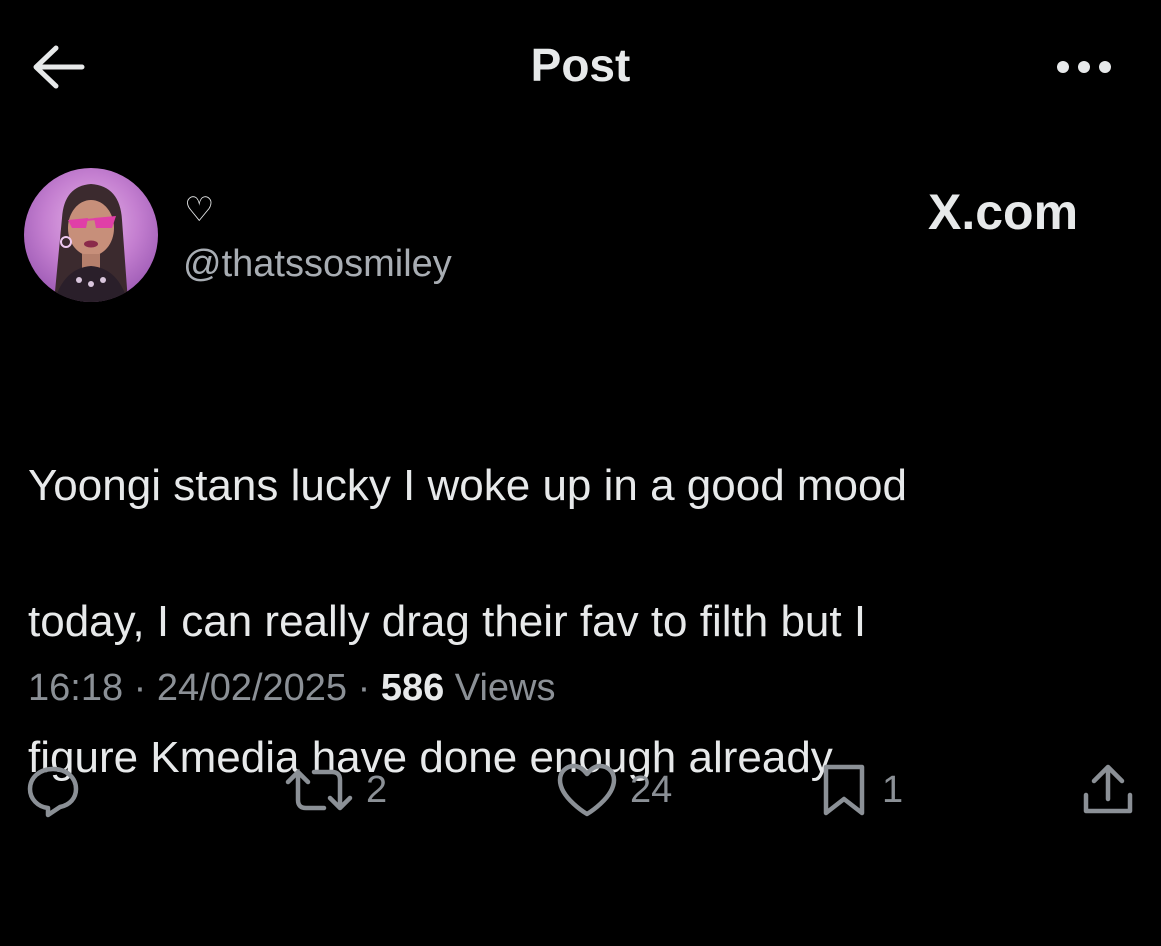 Image resolution: width=1161 pixels, height=946 pixels. I want to click on more-options-button, so click(1084, 67).